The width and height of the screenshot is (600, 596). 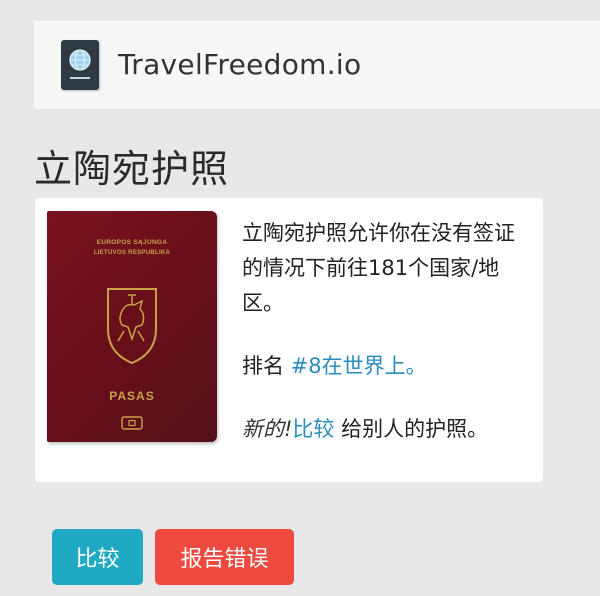 What do you see at coordinates (132, 396) in the screenshot?
I see `passport-cover-word: PASAS` at bounding box center [132, 396].